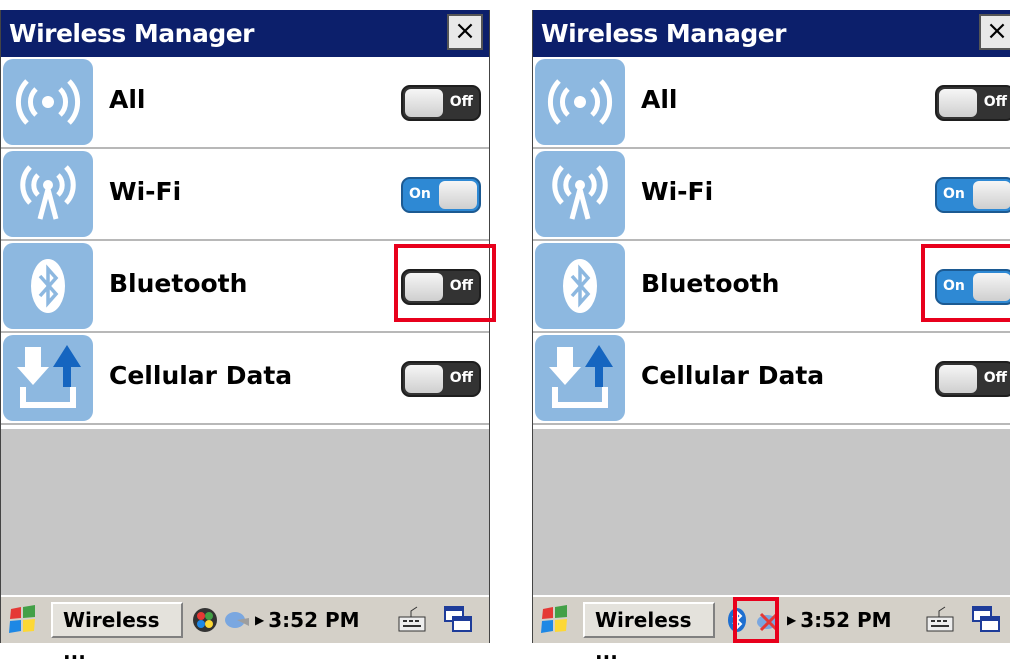 The height and width of the screenshot is (668, 1010). What do you see at coordinates (237, 620) in the screenshot?
I see `network-connection-icon` at bounding box center [237, 620].